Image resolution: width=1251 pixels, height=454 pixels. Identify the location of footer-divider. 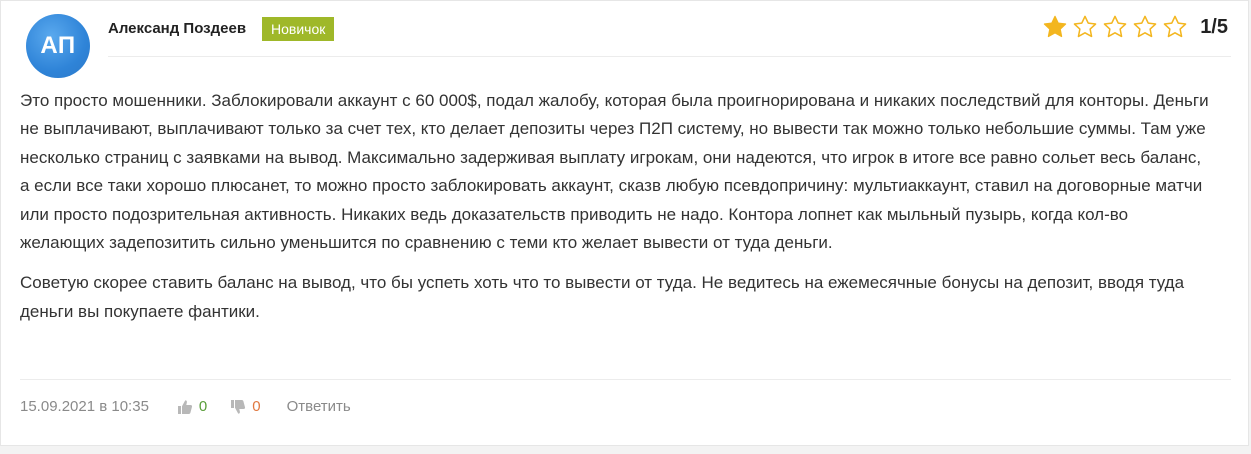
(625, 379).